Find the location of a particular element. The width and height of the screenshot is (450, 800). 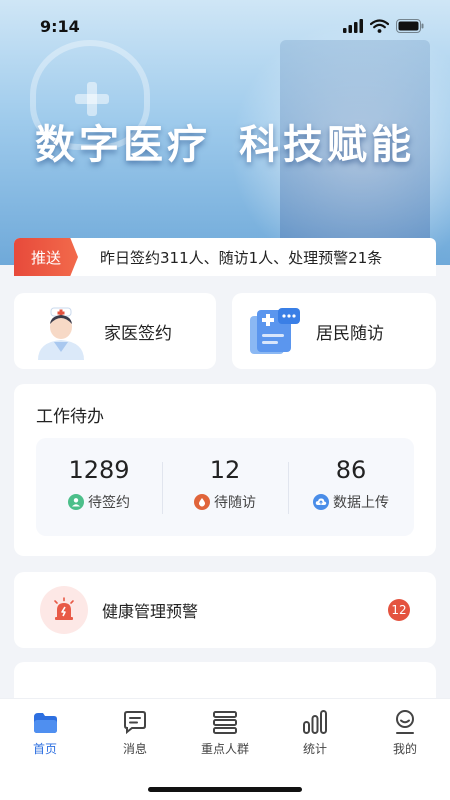

todo-sub: 数据上传 is located at coordinates (351, 502).